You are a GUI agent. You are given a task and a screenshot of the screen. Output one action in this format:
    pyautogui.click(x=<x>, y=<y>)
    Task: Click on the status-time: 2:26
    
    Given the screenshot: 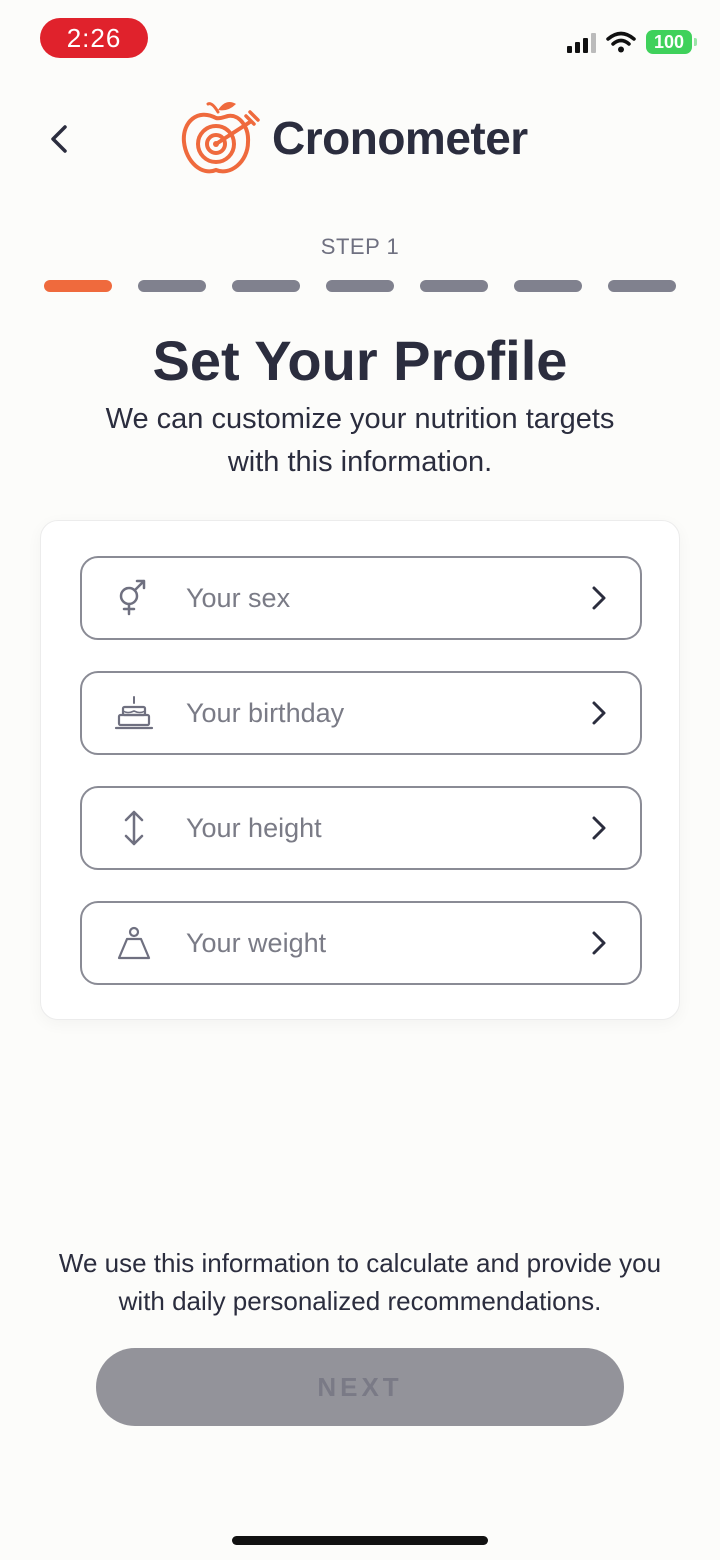 What is the action you would take?
    pyautogui.click(x=94, y=38)
    